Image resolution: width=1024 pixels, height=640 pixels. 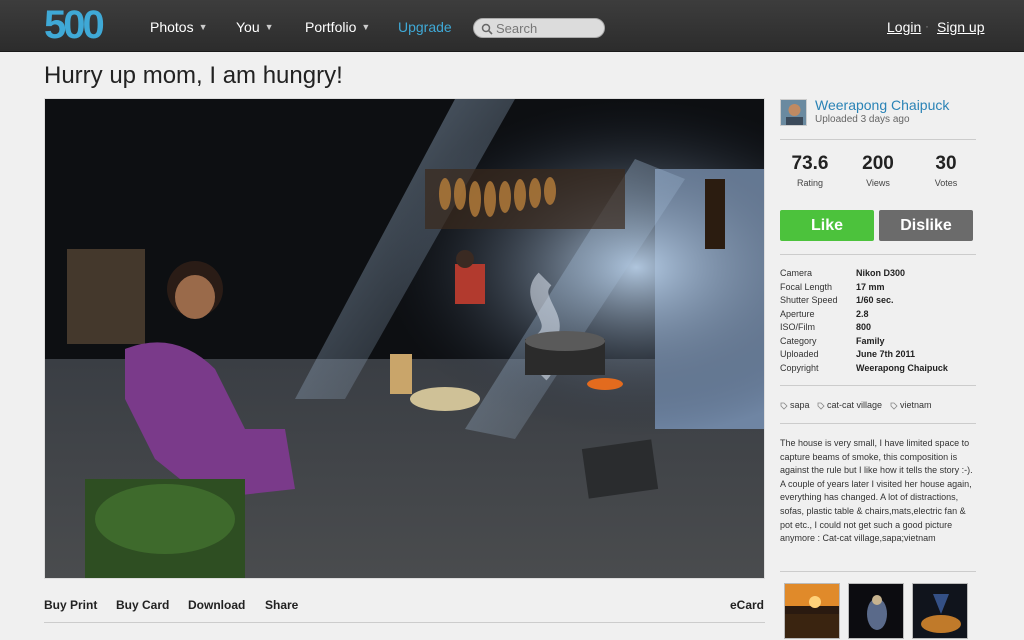 I want to click on dislike-button: Dislike, so click(x=926, y=225).